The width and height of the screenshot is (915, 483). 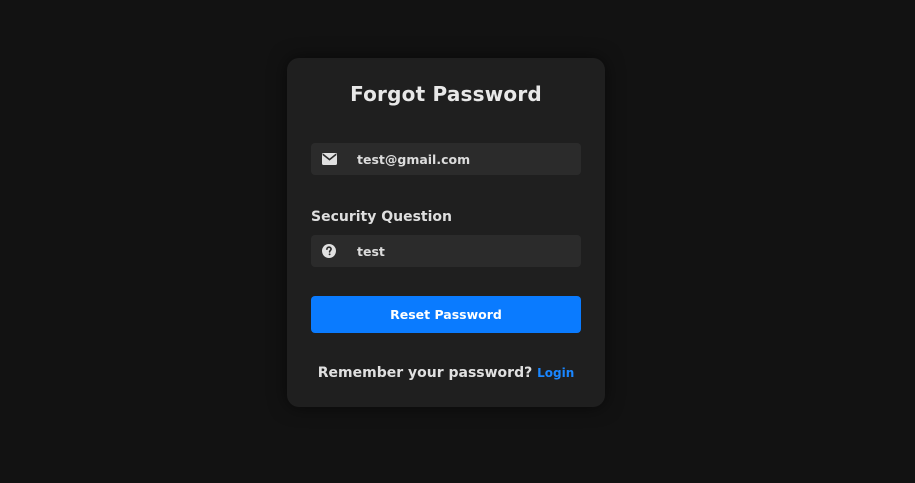 I want to click on remember-password-text: Remember your password?, so click(x=425, y=373).